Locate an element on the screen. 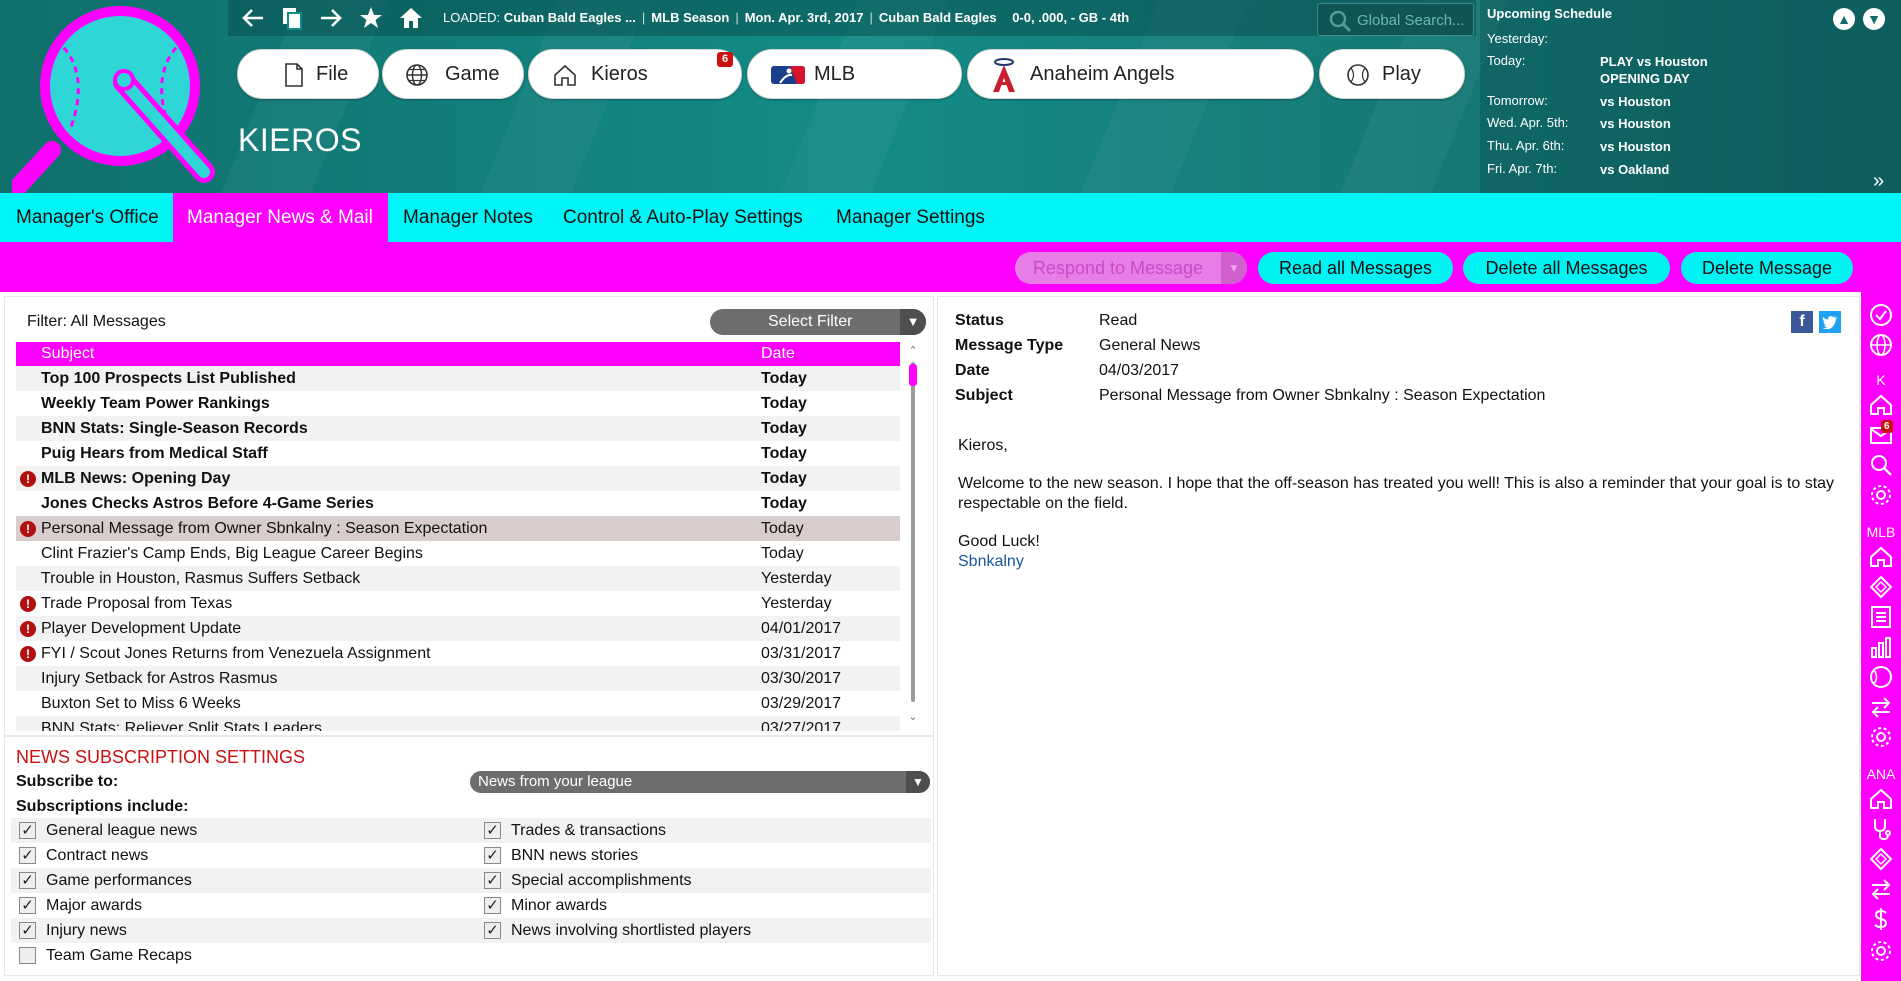 This screenshot has height=981, width=1901. facebook-share-icon: f is located at coordinates (1802, 322).